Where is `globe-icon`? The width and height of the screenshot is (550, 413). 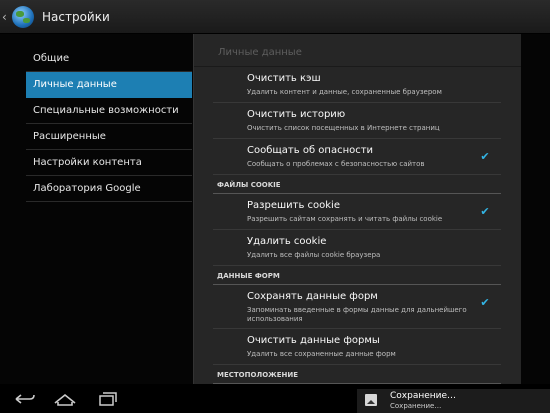 globe-icon is located at coordinates (23, 16).